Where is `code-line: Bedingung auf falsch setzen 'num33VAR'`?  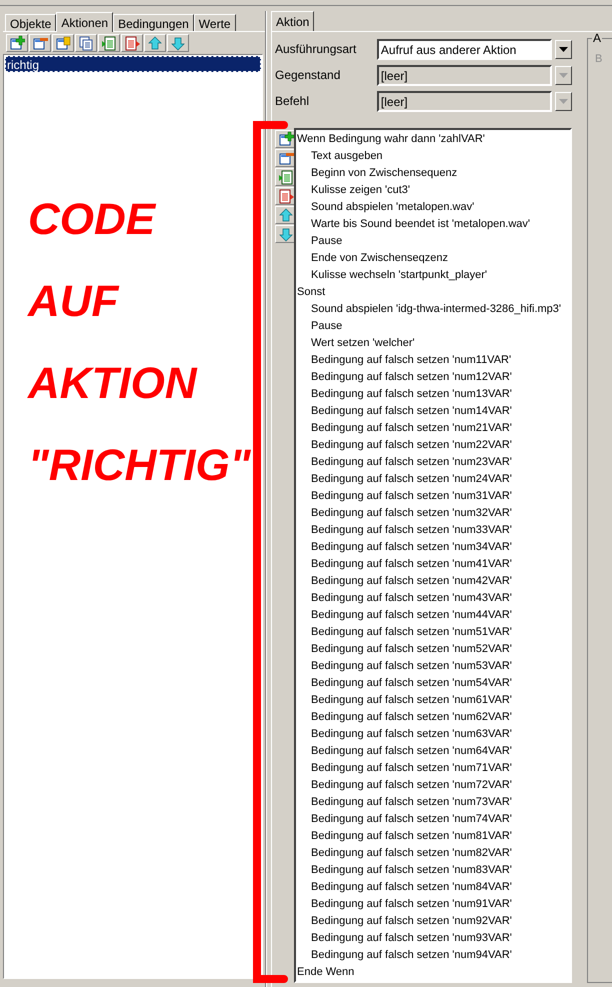
code-line: Bedingung auf falsch setzen 'num33VAR' is located at coordinates (433, 530).